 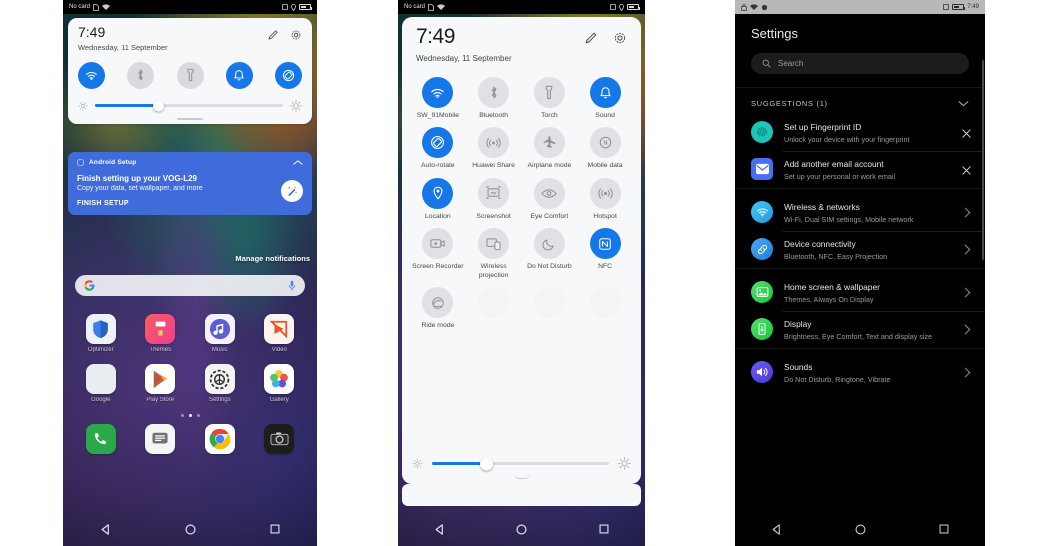 What do you see at coordinates (766, 63) in the screenshot?
I see `search-icon` at bounding box center [766, 63].